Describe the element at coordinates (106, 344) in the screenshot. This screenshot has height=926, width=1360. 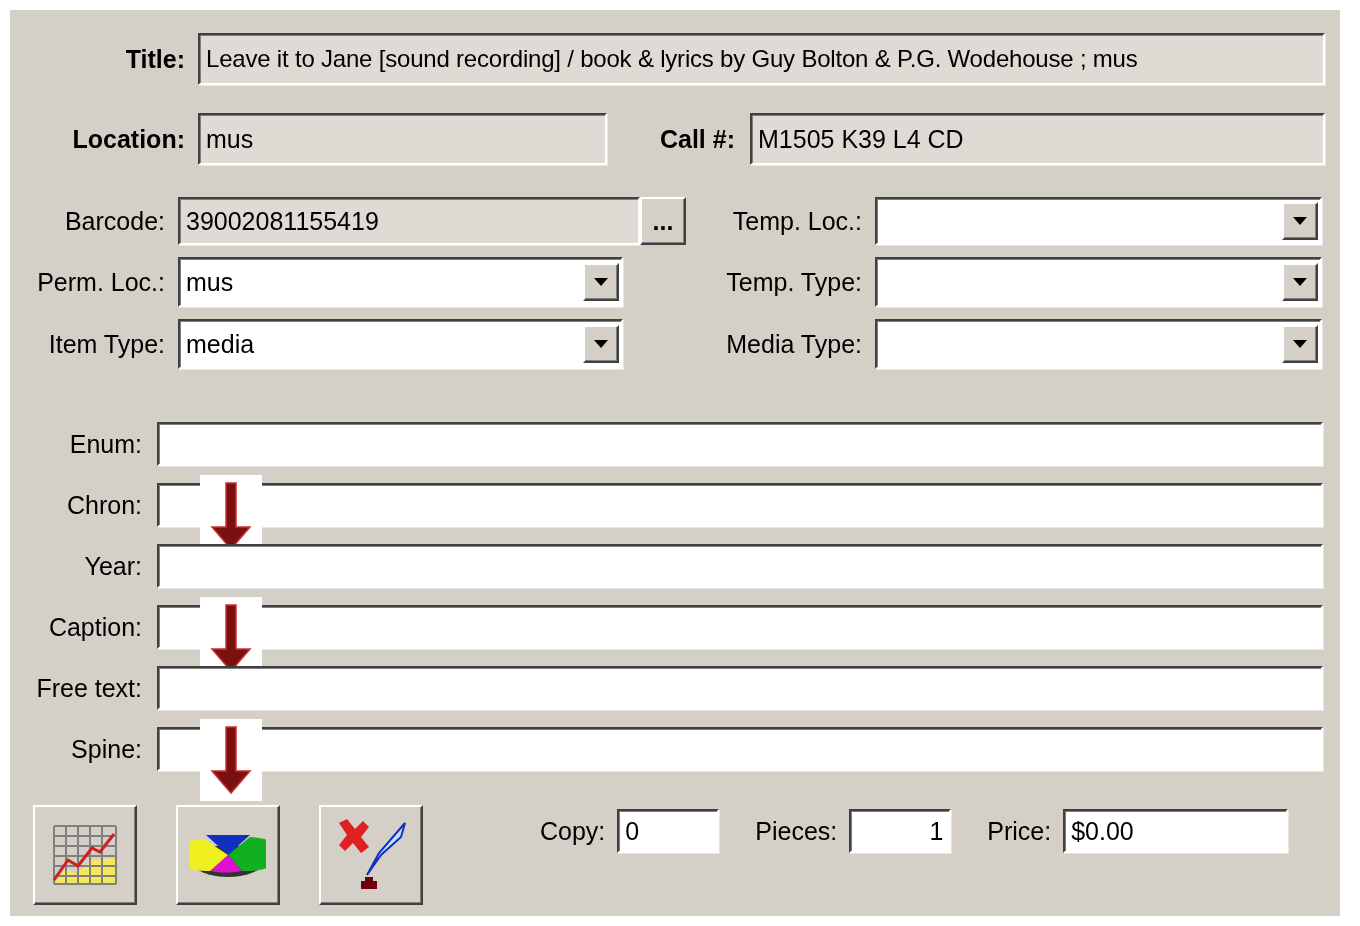
I see `field-label: Item Type:` at that location.